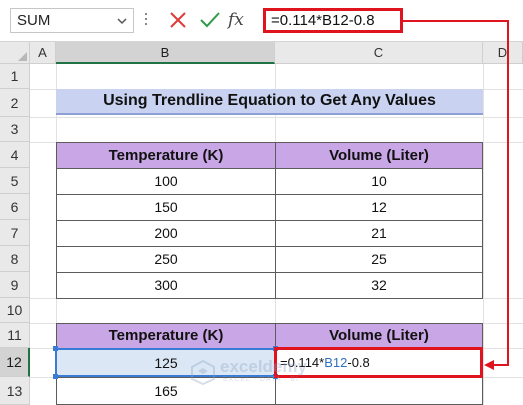  What do you see at coordinates (72, 20) in the screenshot?
I see `name-box: SUM` at bounding box center [72, 20].